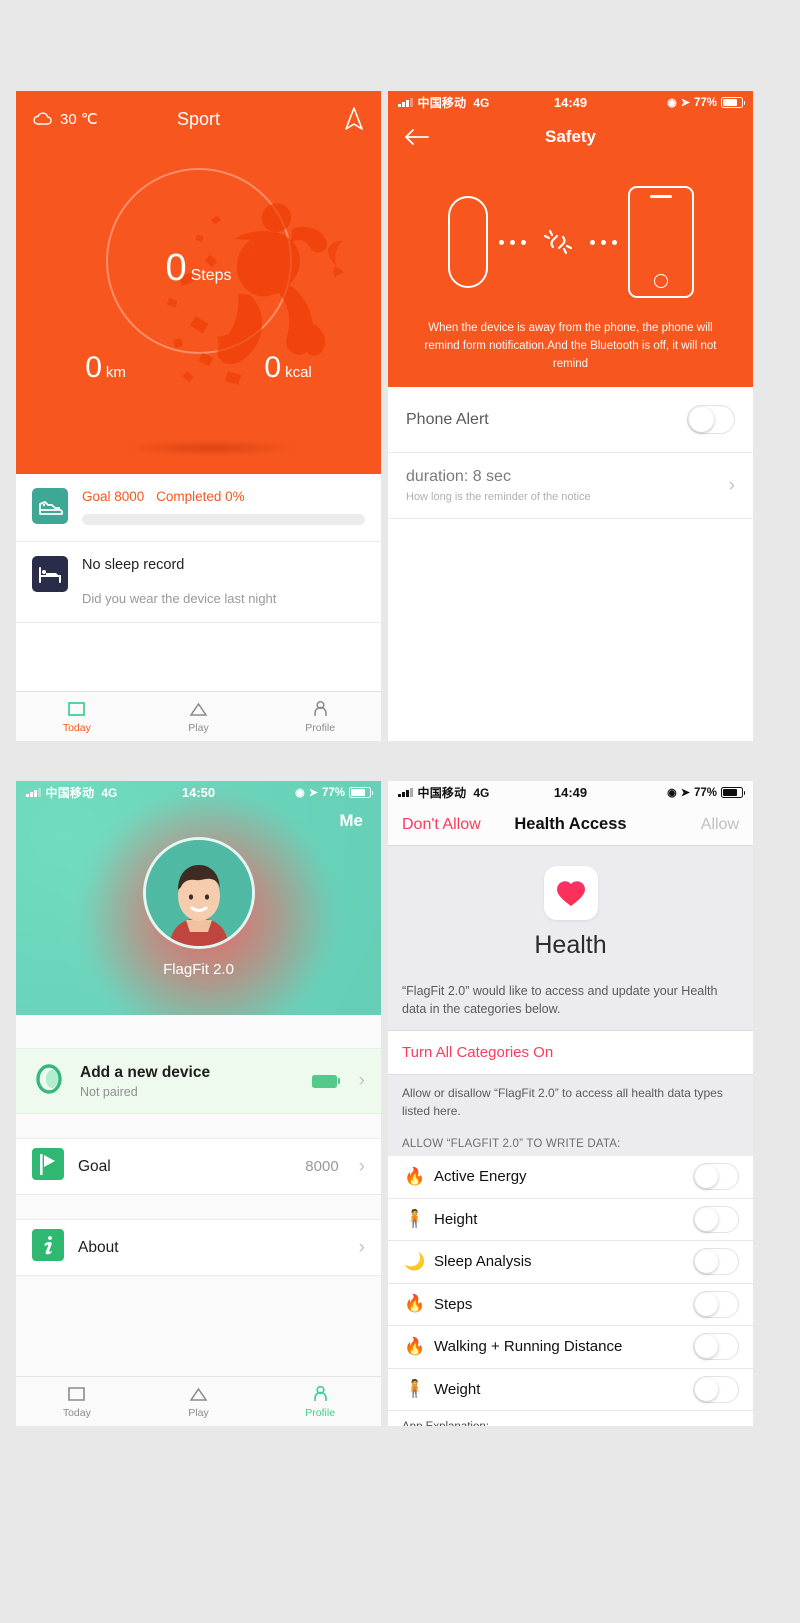 Image resolution: width=800 pixels, height=1623 pixels. What do you see at coordinates (705, 792) in the screenshot?
I see `battery-percent: 77%` at bounding box center [705, 792].